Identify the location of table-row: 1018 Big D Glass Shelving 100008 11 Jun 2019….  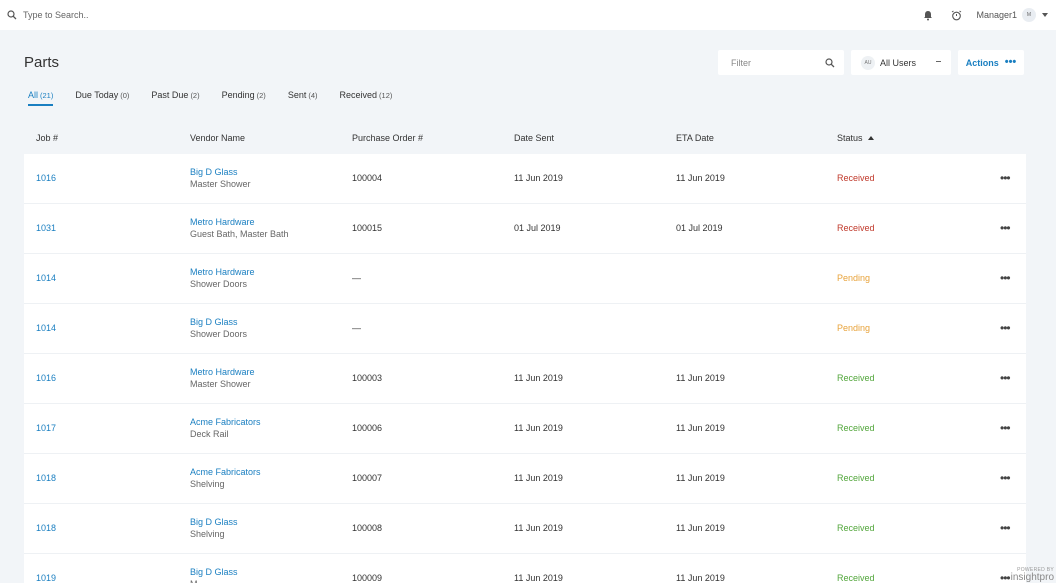
(525, 529).